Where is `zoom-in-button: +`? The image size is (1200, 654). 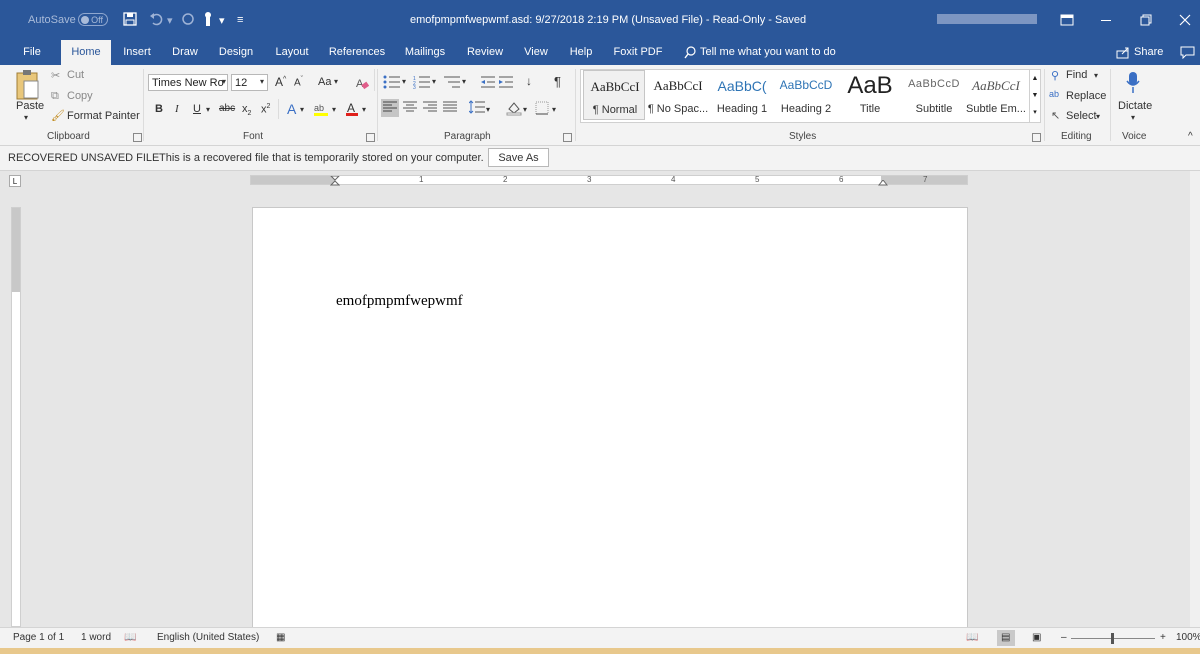
zoom-in-button: + is located at coordinates (1163, 637).